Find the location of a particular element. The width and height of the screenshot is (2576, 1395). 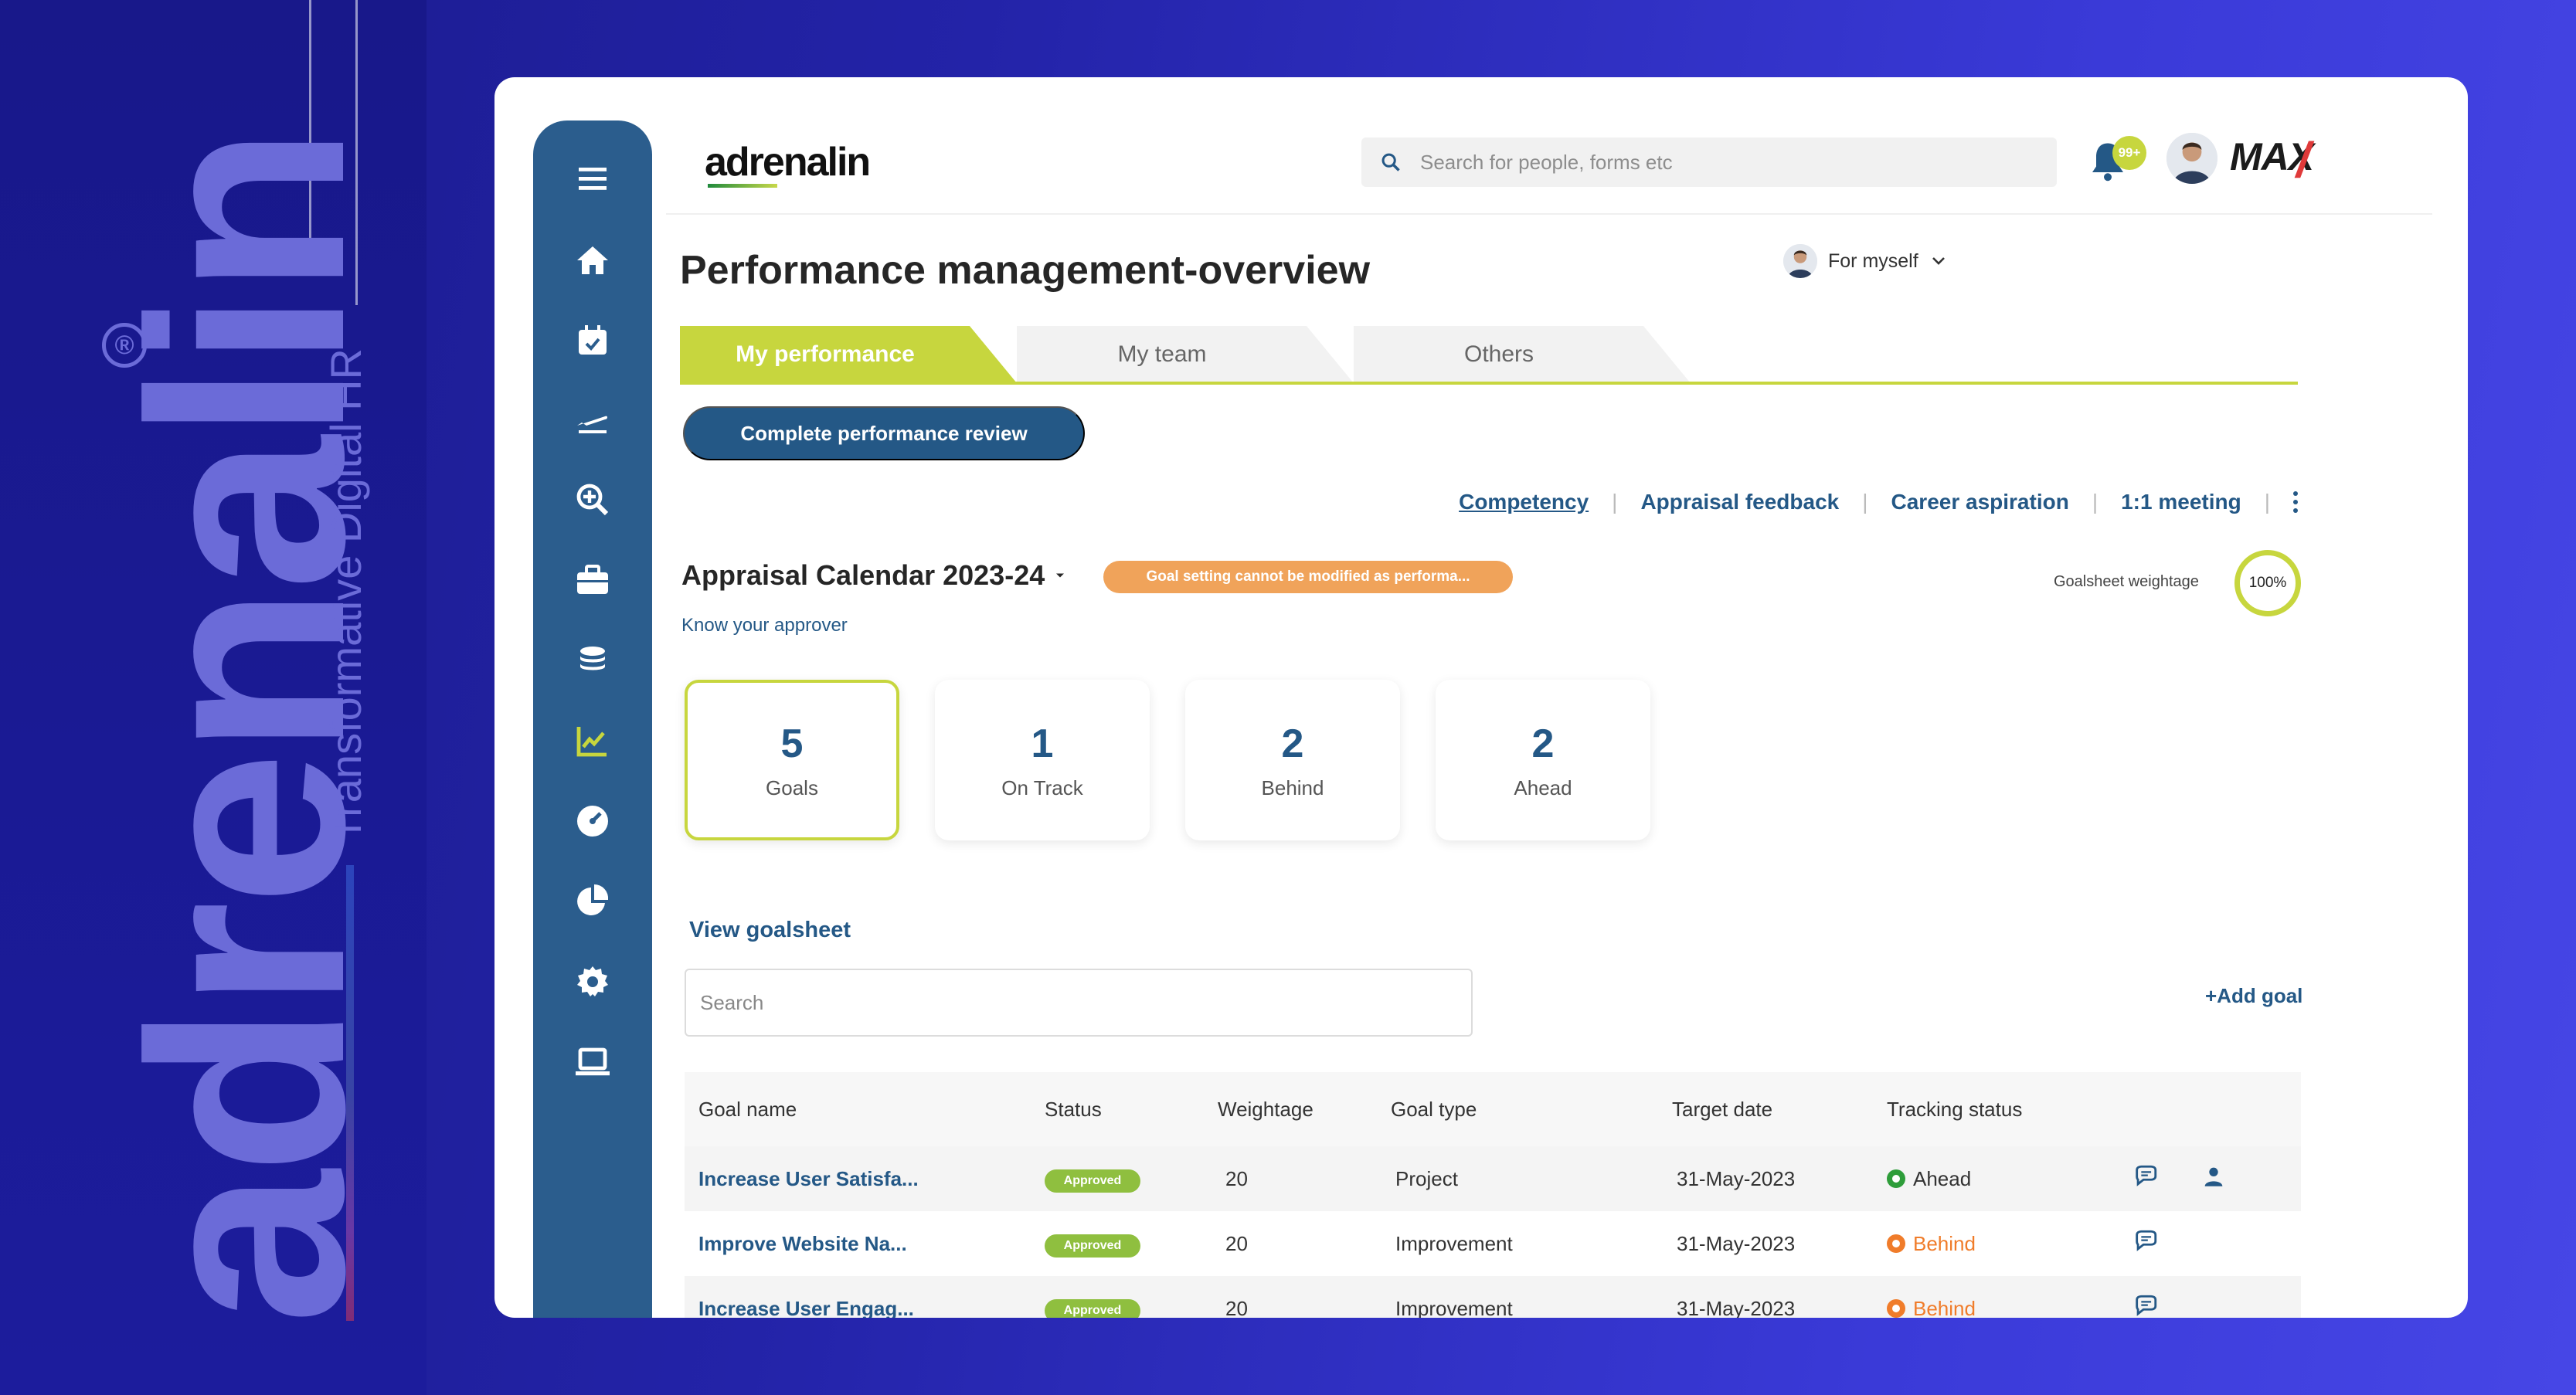

app-logo: adrenalin is located at coordinates (787, 162).